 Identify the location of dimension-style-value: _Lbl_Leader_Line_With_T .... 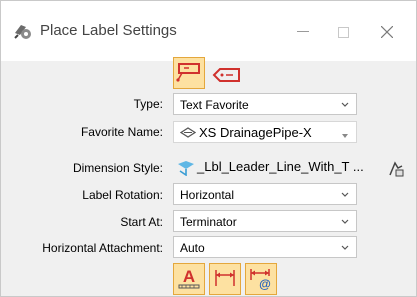
(280, 166).